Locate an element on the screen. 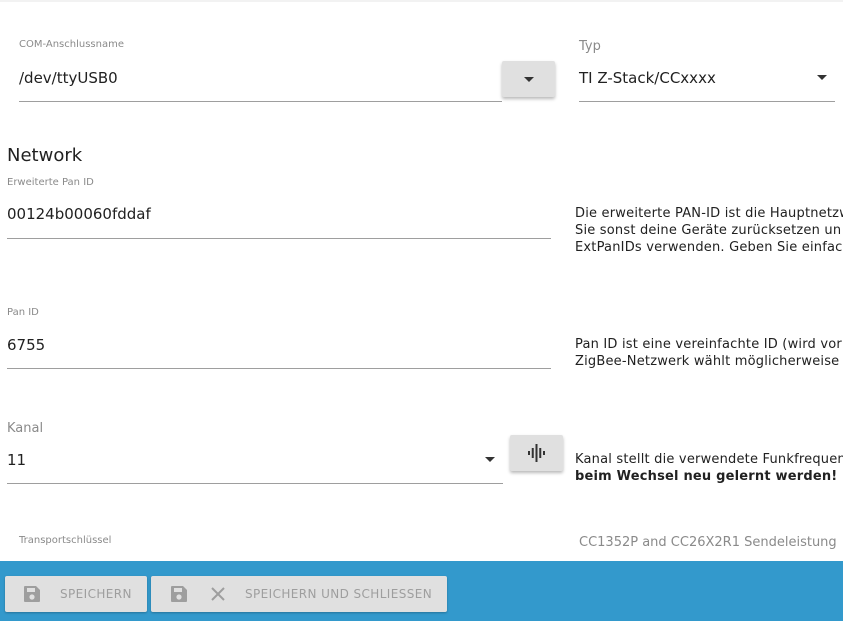  channel-scan-button is located at coordinates (536, 453).